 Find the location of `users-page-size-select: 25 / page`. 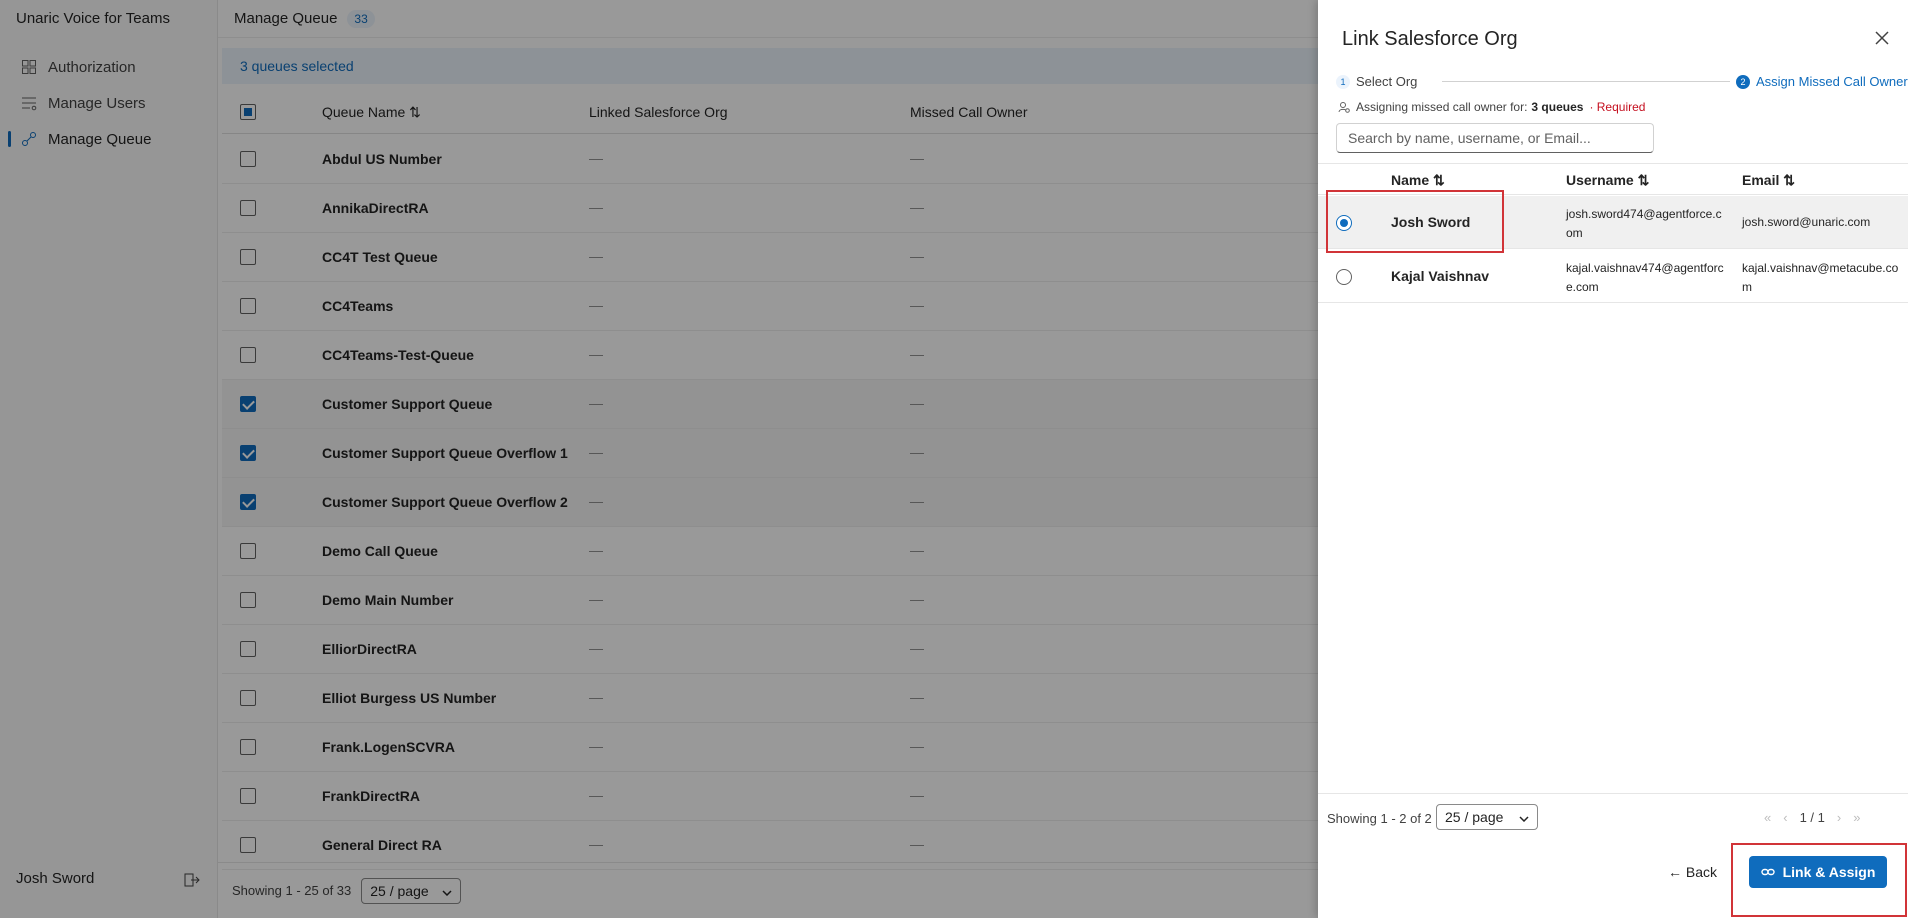

users-page-size-select: 25 / page is located at coordinates (1487, 817).